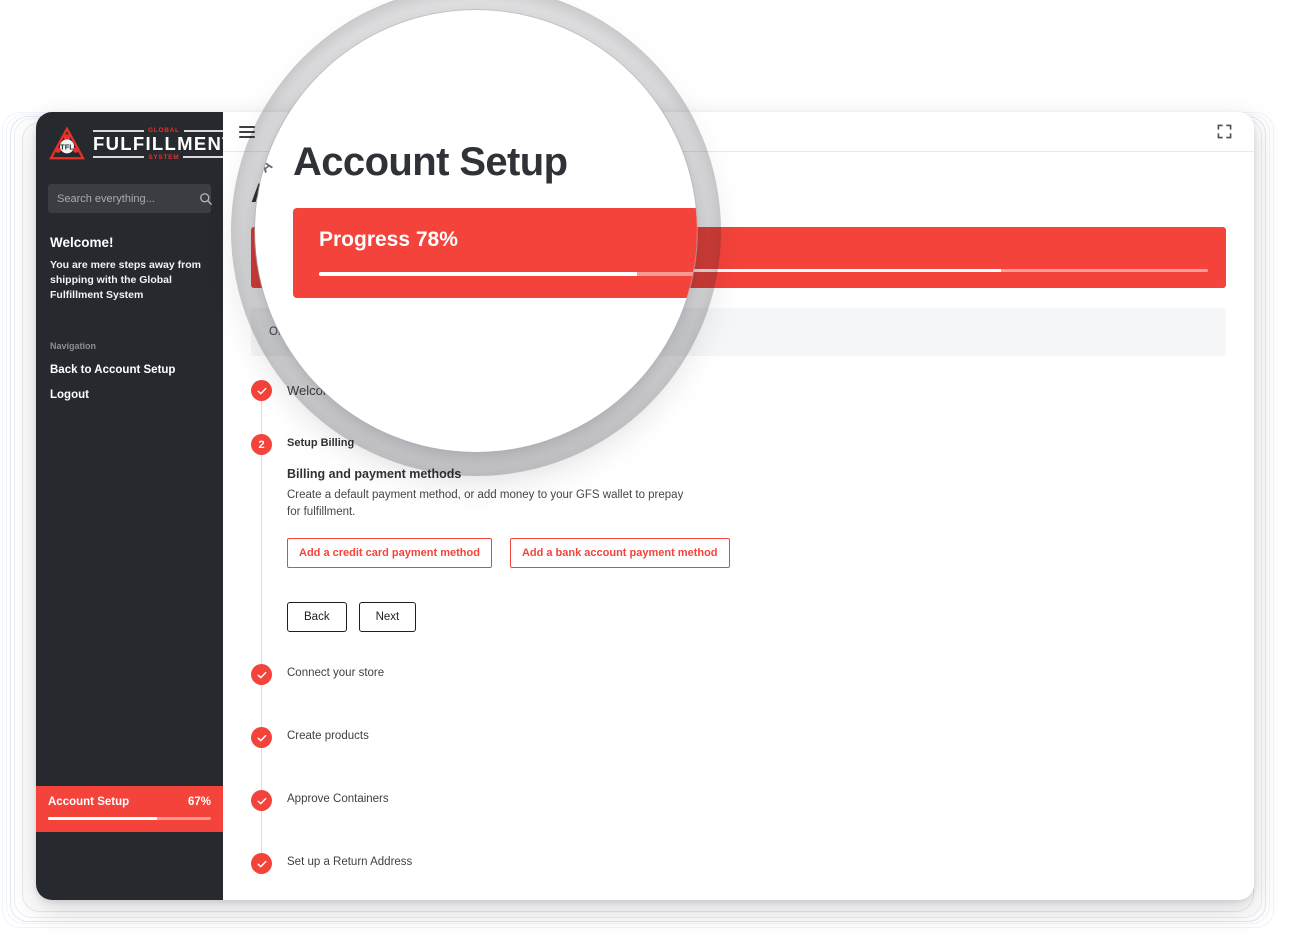  What do you see at coordinates (350, 862) in the screenshot?
I see `step-title: Set up a Return Address` at bounding box center [350, 862].